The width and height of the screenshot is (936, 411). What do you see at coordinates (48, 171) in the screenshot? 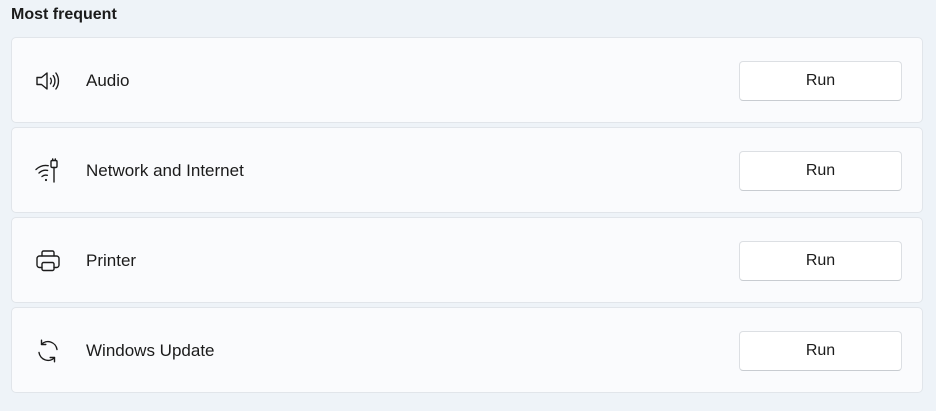
I see `network-icon` at bounding box center [48, 171].